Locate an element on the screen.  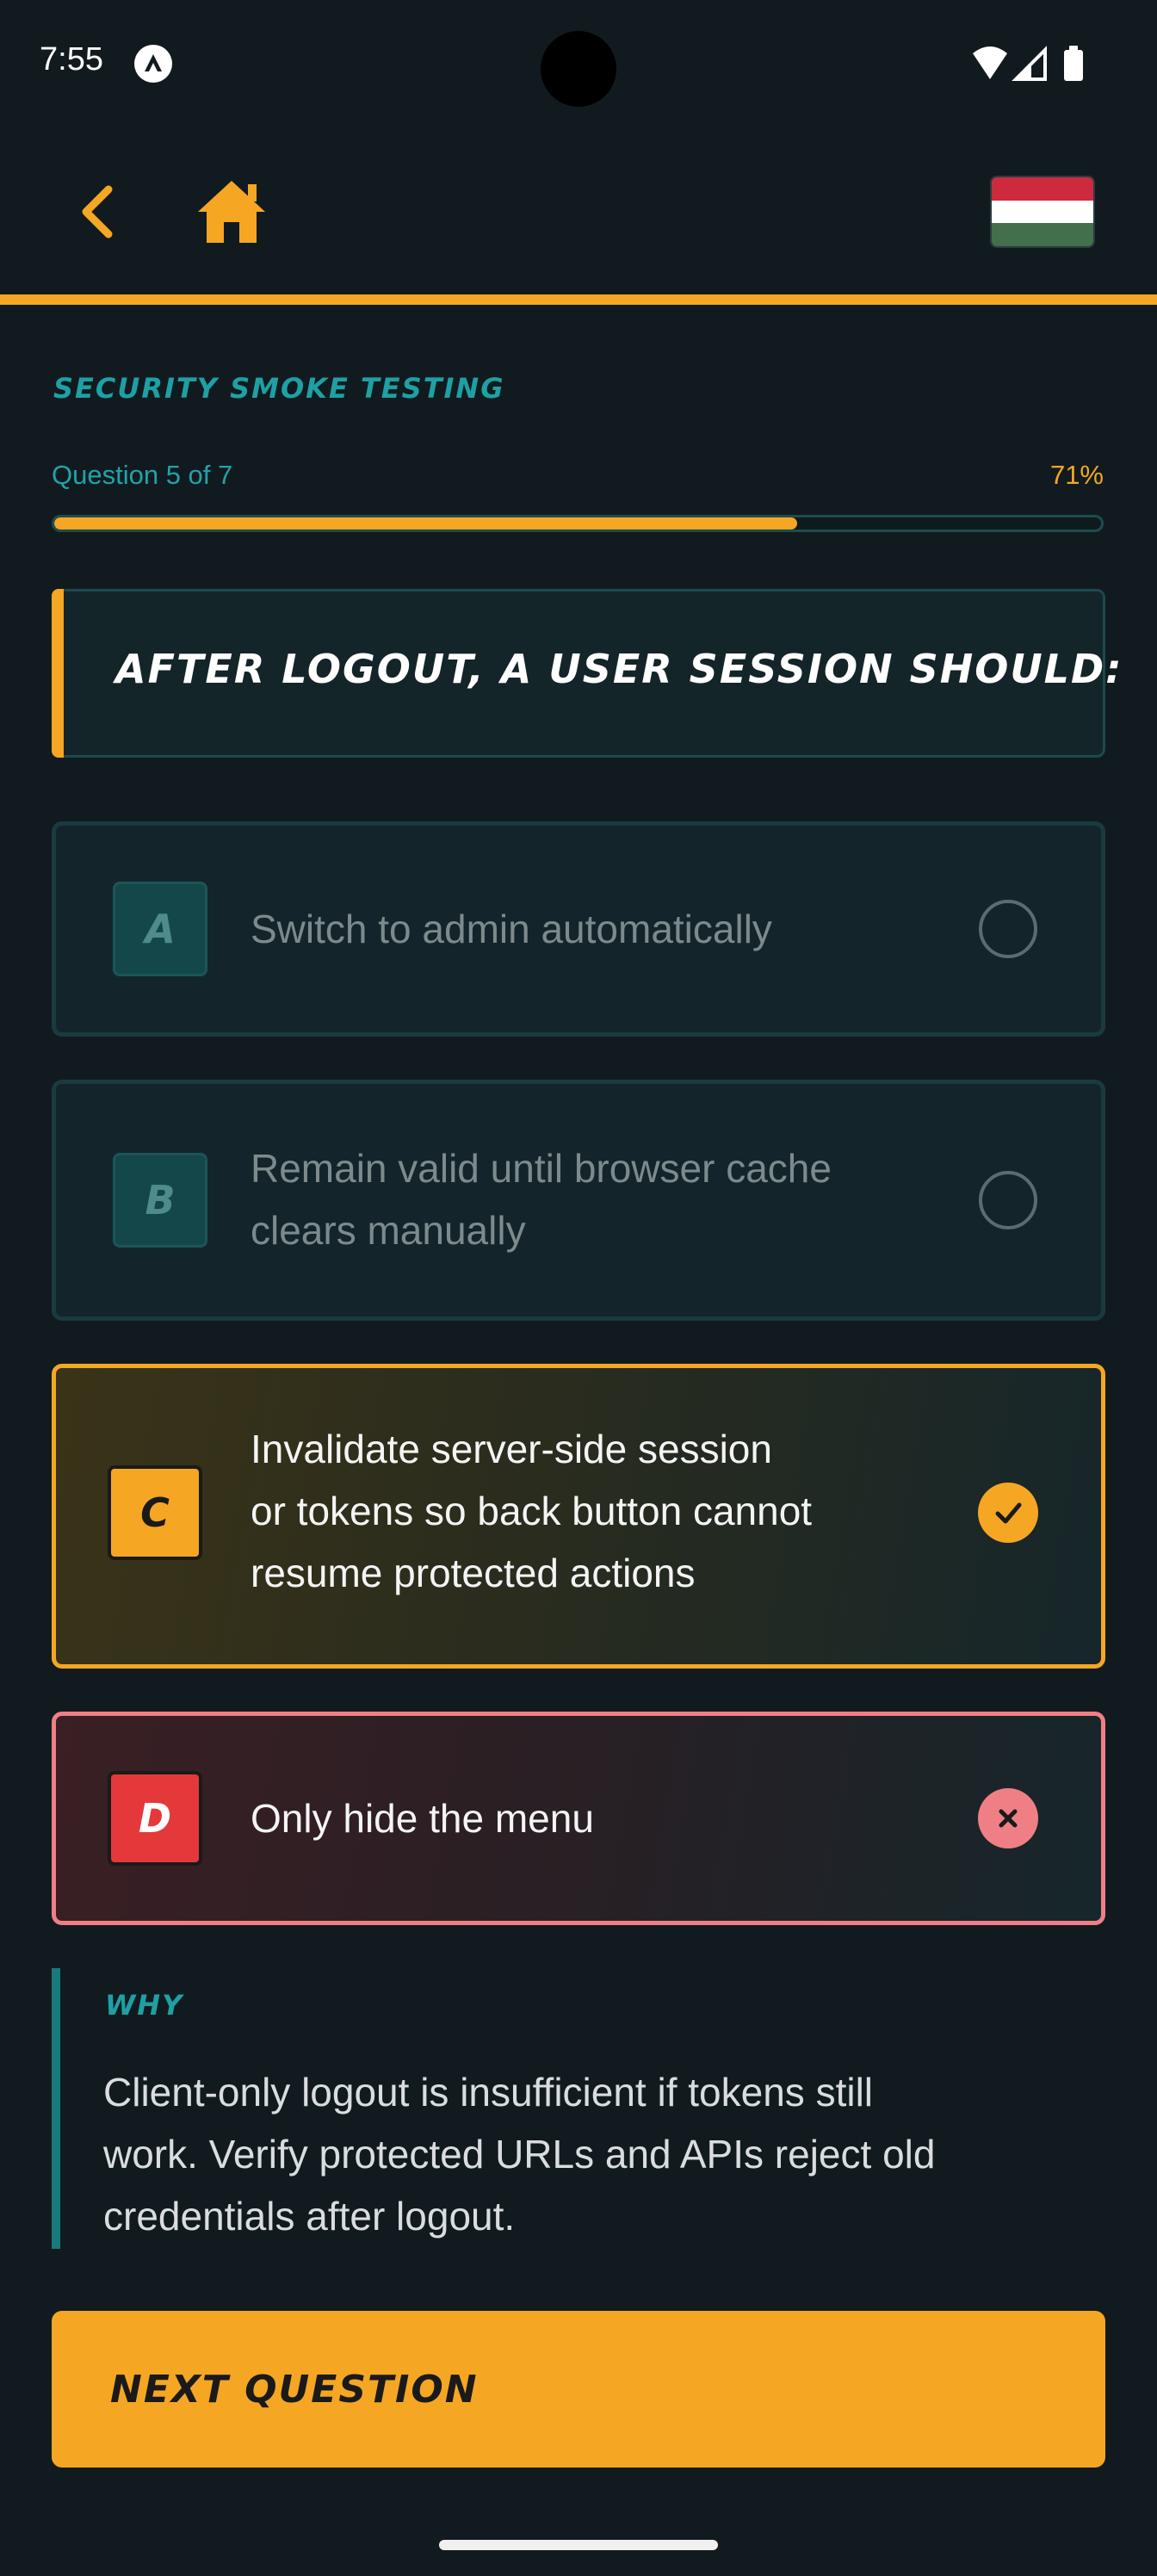
option-a: A Switch to admin automatically is located at coordinates (579, 929).